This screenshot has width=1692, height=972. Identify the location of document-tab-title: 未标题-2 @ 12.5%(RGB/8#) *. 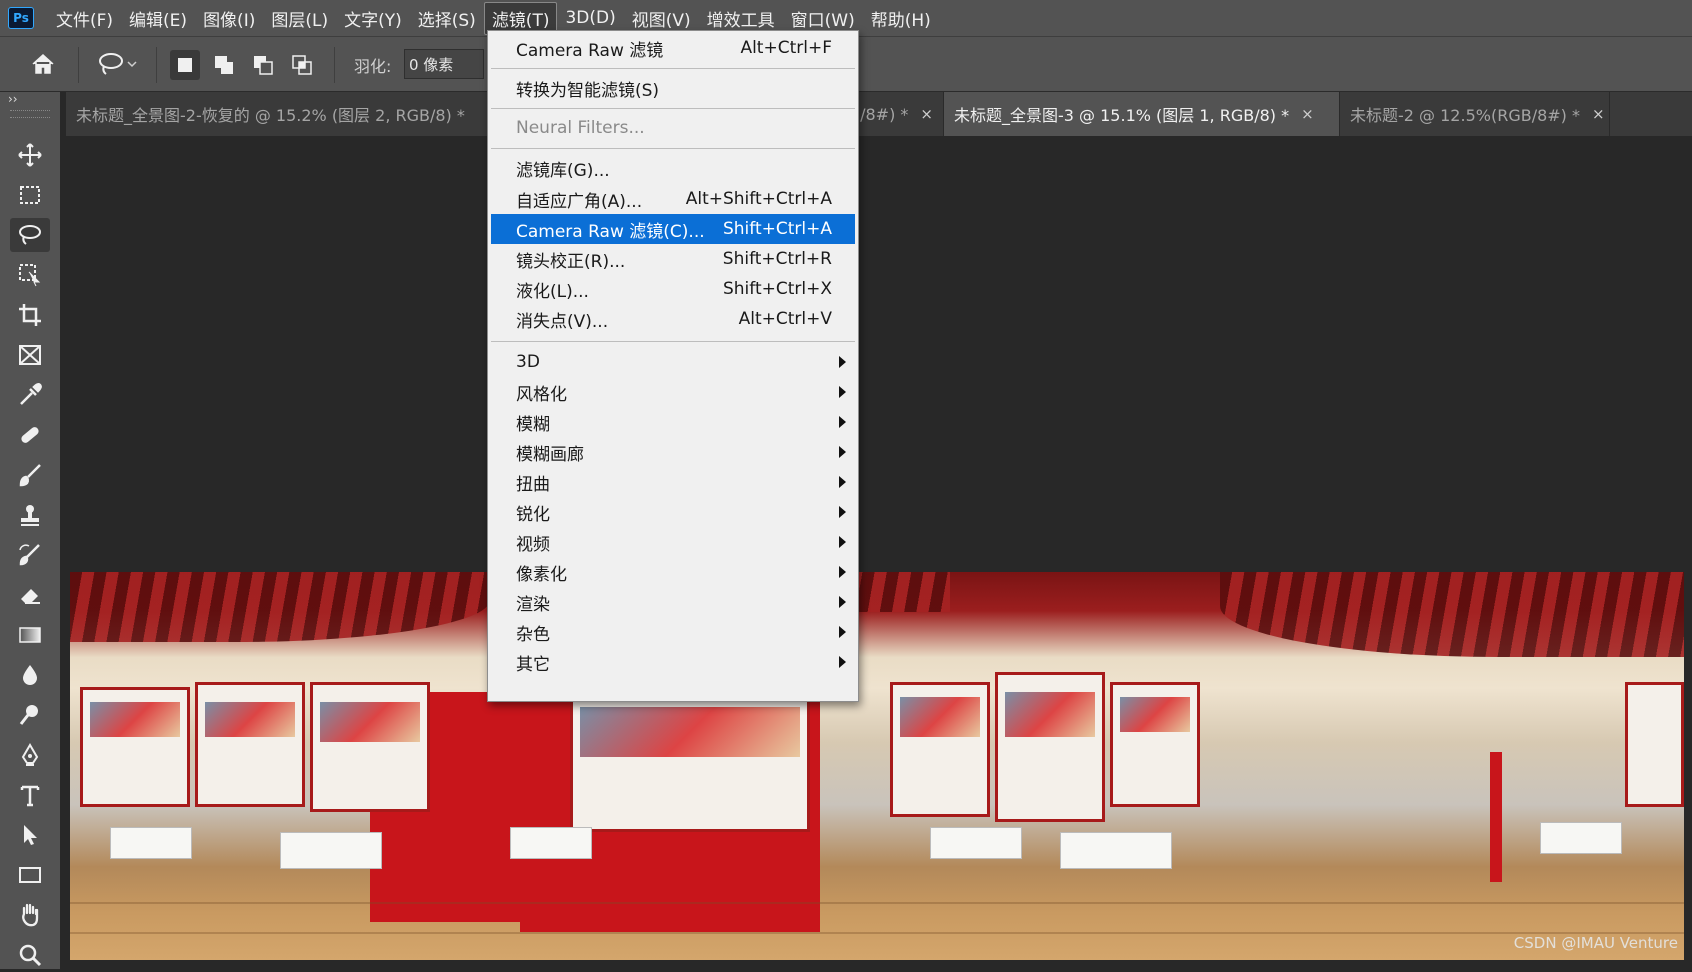
(1465, 115).